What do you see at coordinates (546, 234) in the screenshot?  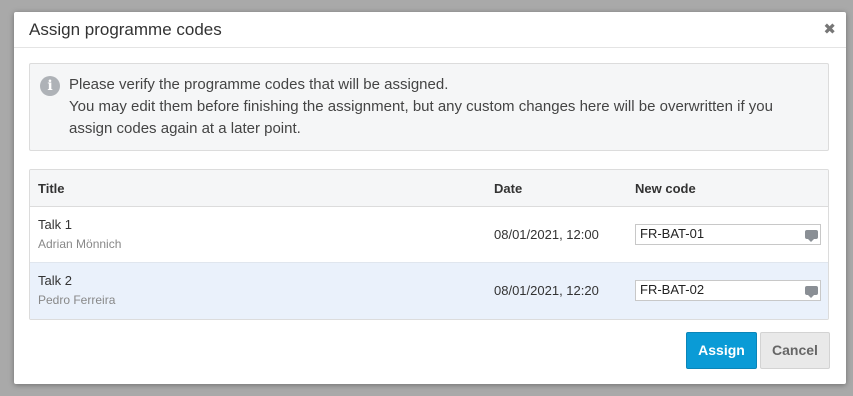 I see `talk-date: 08/01/2021, 12:00` at bounding box center [546, 234].